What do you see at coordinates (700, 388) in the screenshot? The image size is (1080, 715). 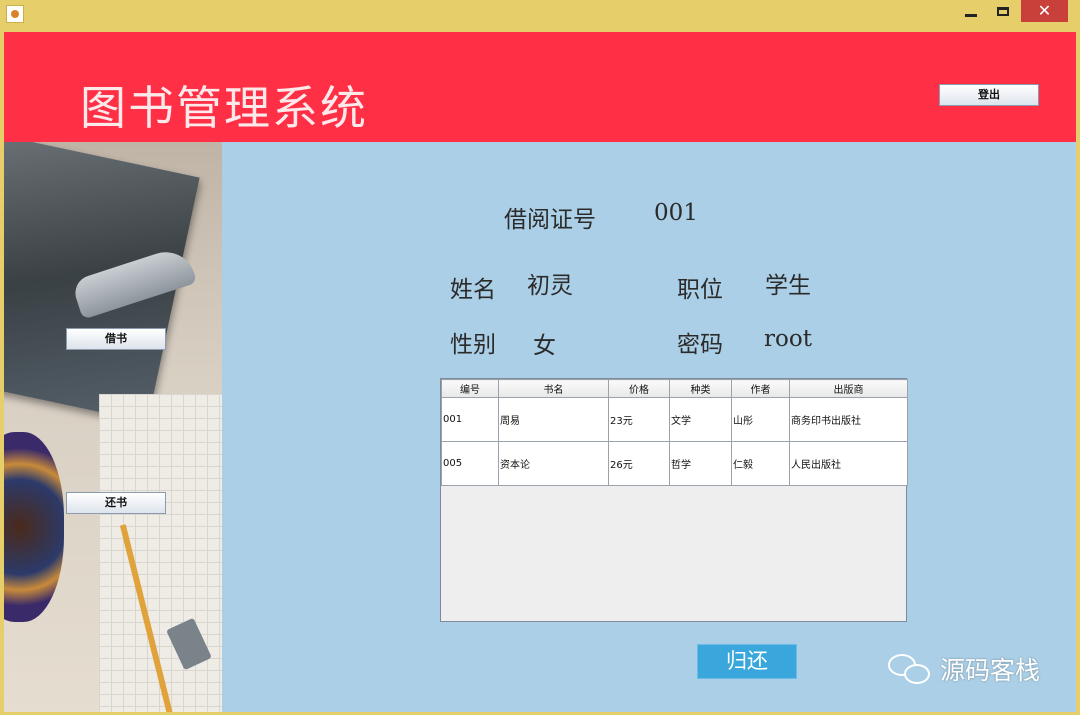 I see `column-header-category: 种类` at bounding box center [700, 388].